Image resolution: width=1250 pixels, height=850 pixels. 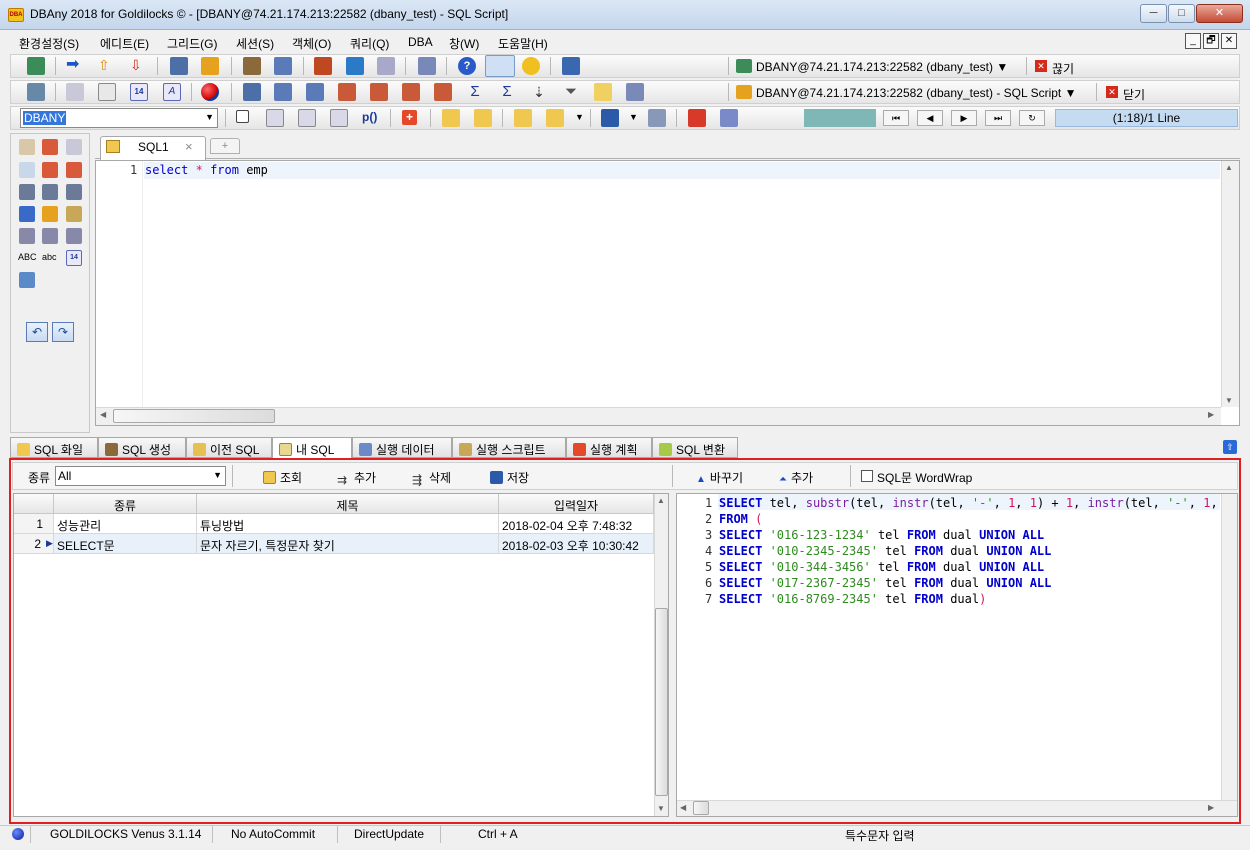 What do you see at coordinates (531, 66) in the screenshot?
I see `dba-icon` at bounding box center [531, 66].